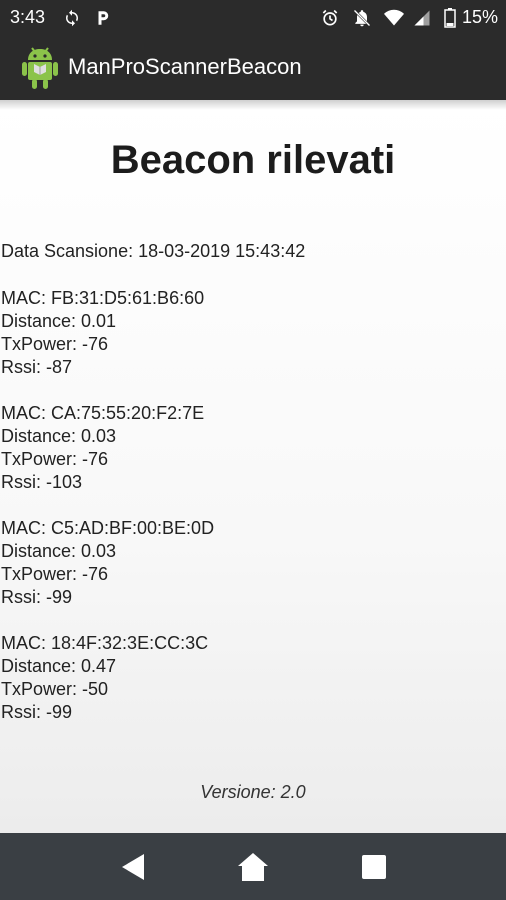  Describe the element at coordinates (253, 792) in the screenshot. I see `version-label: Versione: 2.0` at that location.